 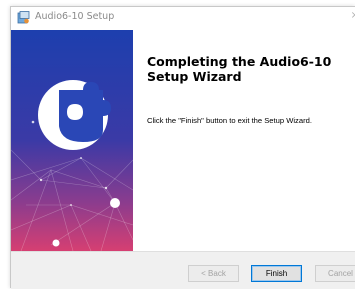 What do you see at coordinates (276, 273) in the screenshot?
I see `finish-button: Finish` at bounding box center [276, 273].